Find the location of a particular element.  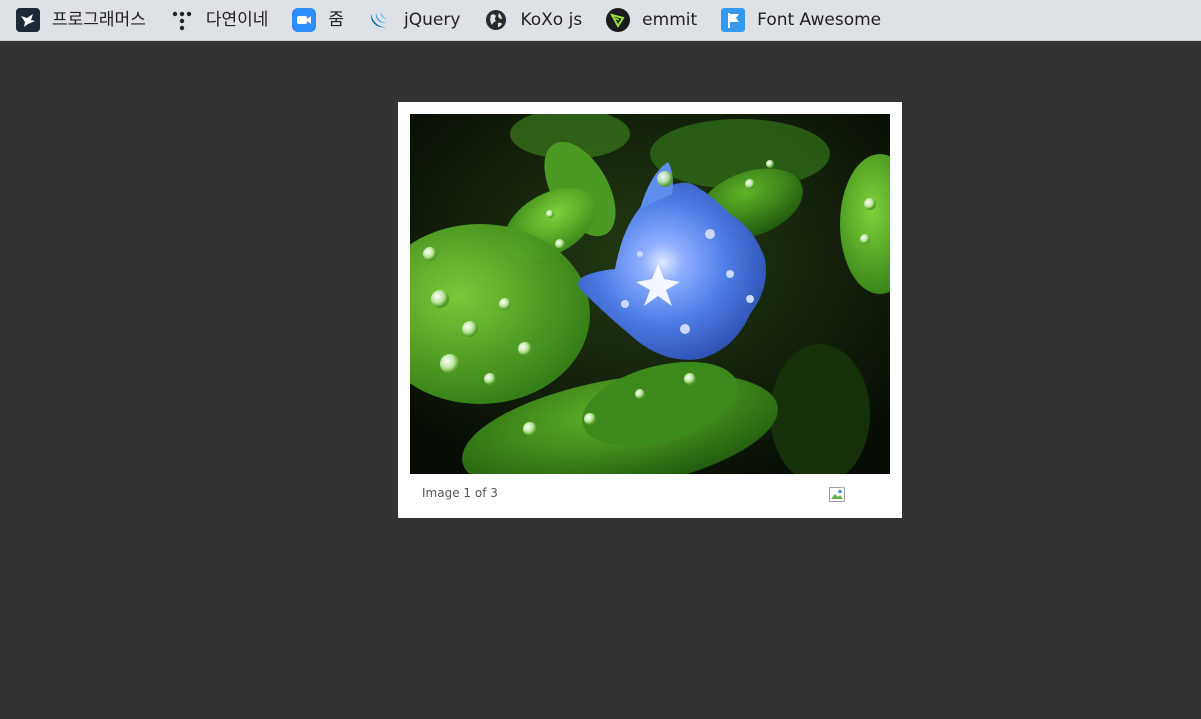

jquery-icon is located at coordinates (380, 20).